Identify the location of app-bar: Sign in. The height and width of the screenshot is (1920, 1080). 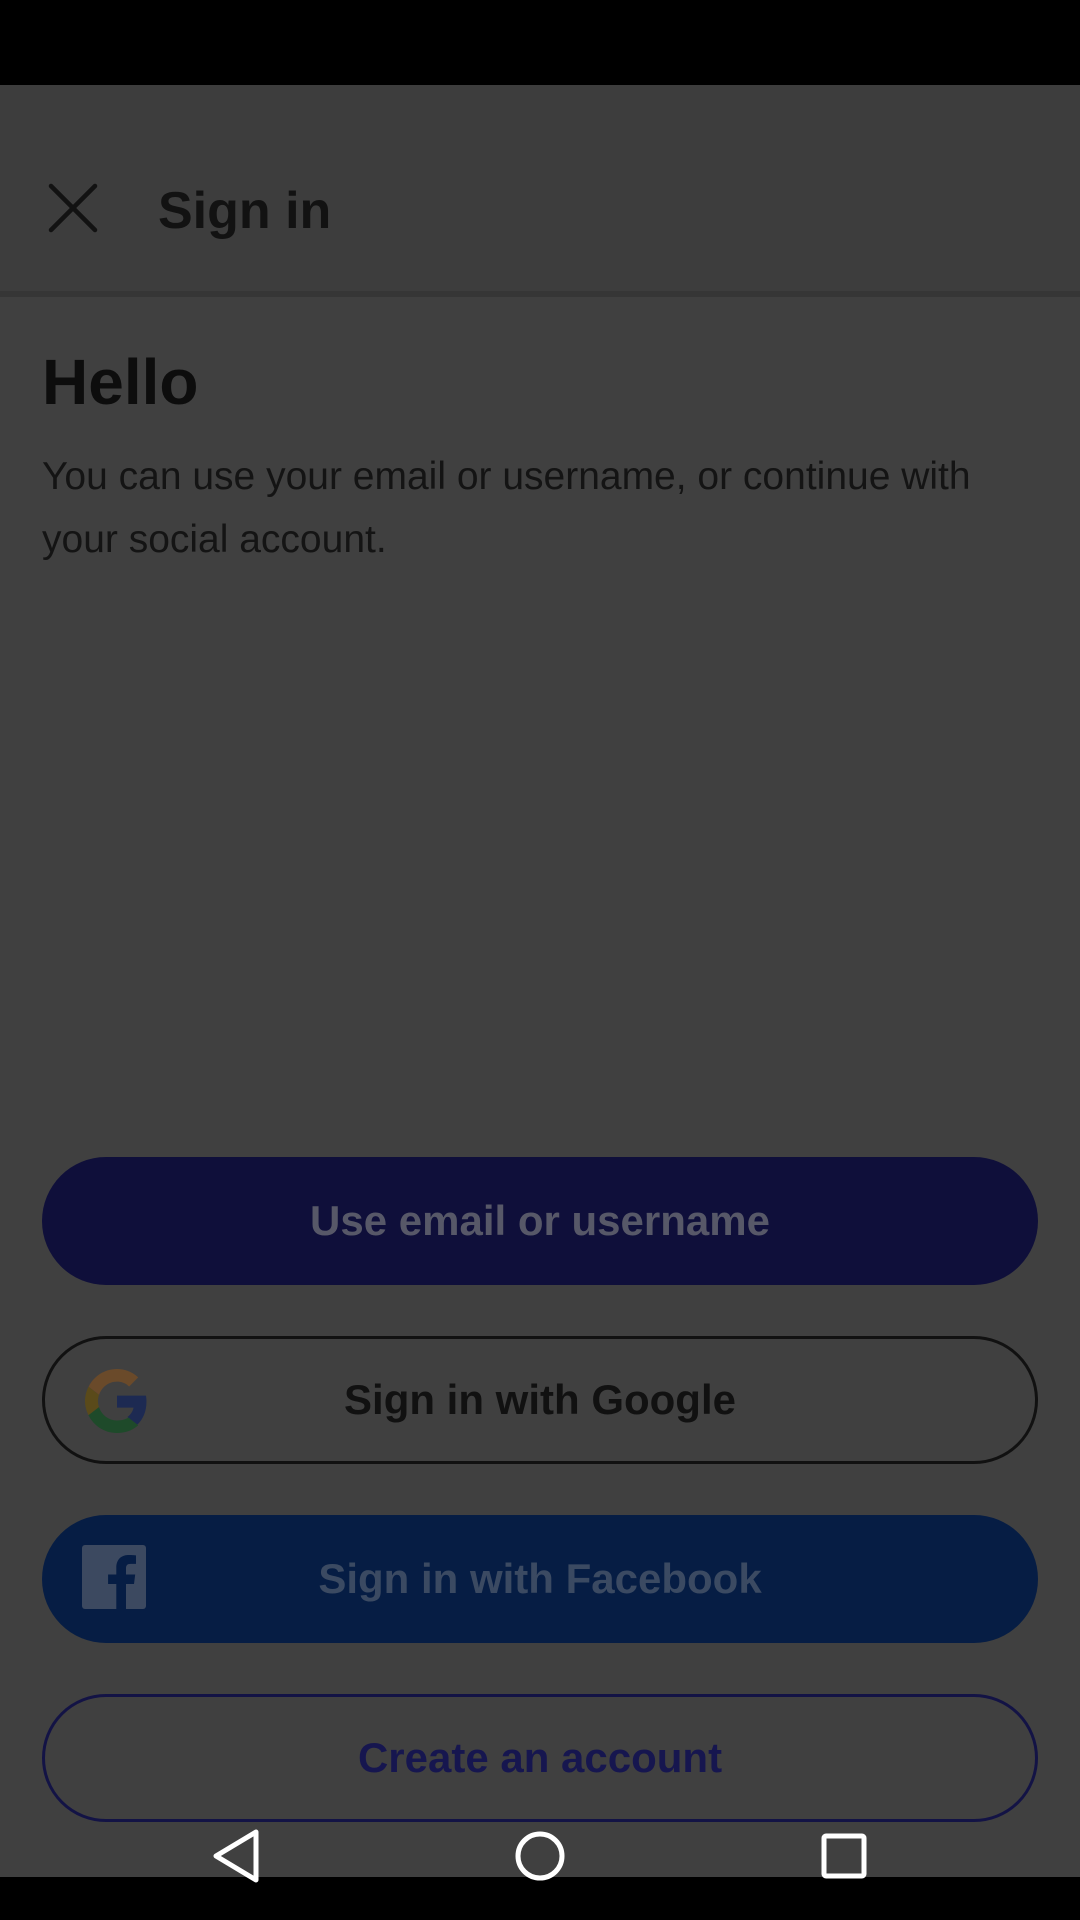
(540, 191).